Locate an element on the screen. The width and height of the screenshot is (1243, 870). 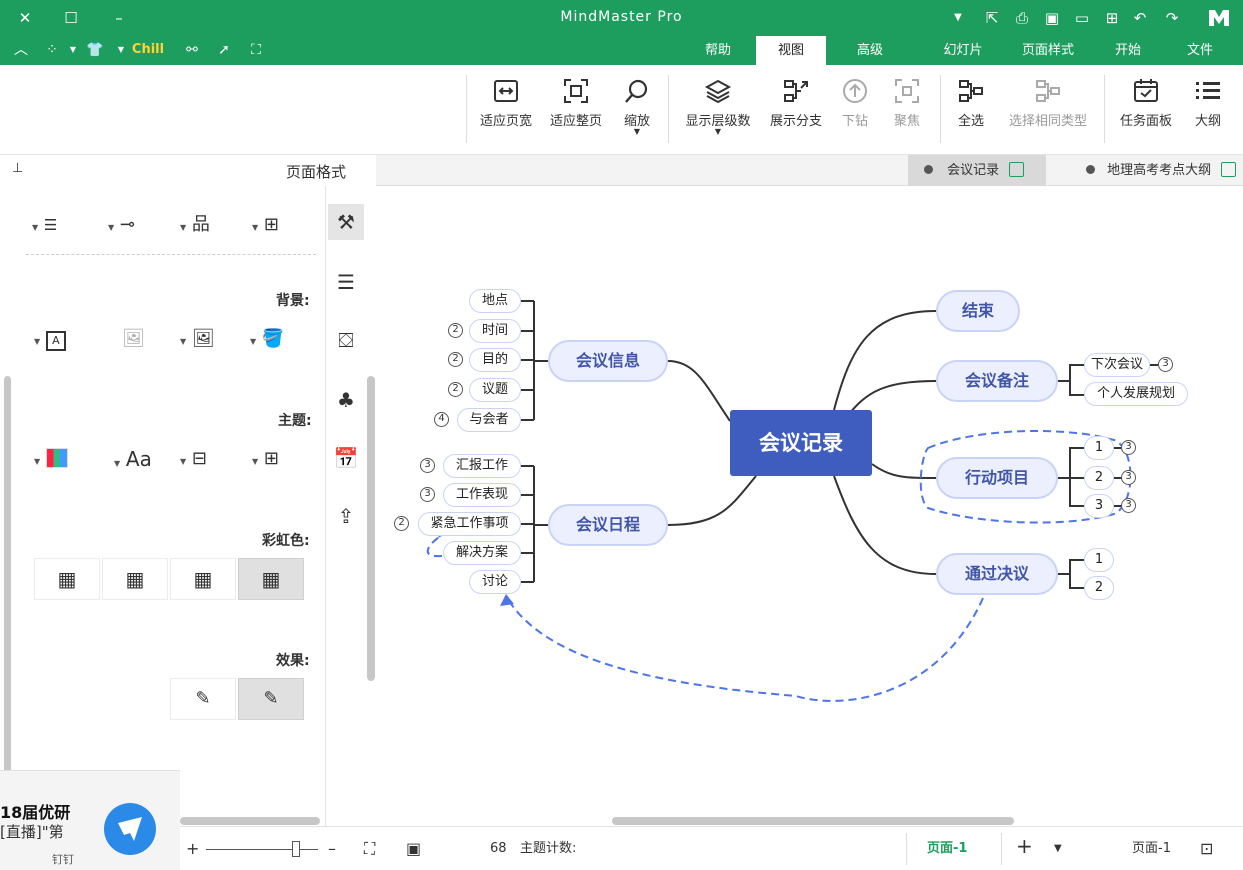
add-page-icon: + is located at coordinates (1024, 846).